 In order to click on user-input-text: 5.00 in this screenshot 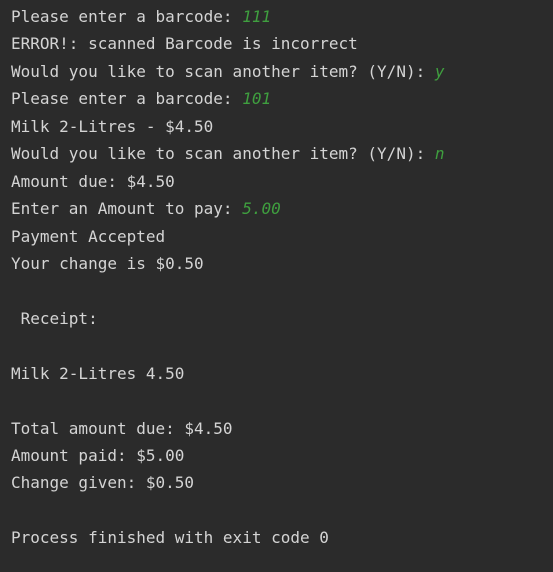, I will do `click(261, 209)`.